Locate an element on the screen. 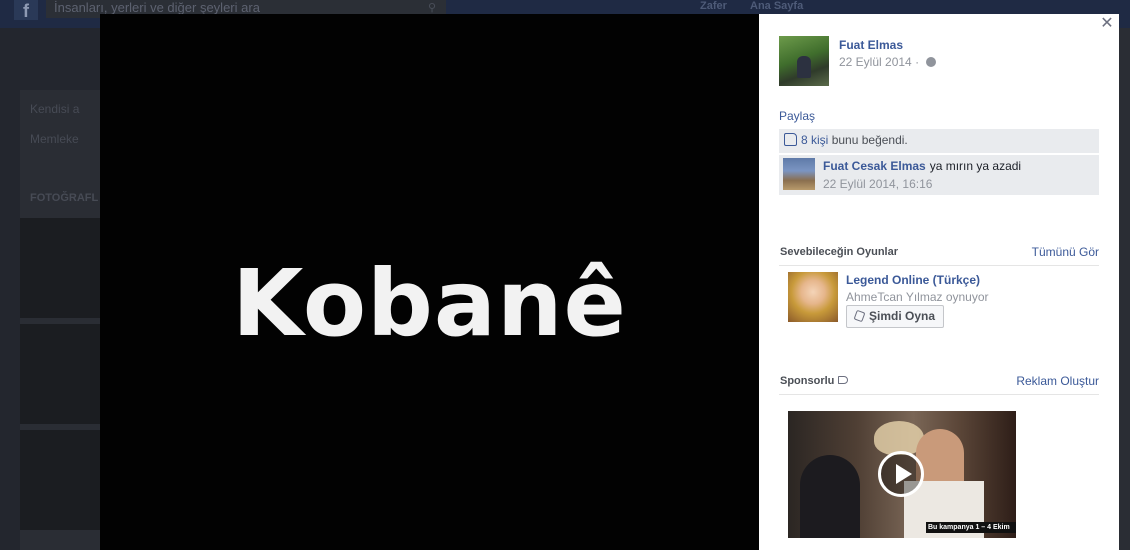  video-play-icon is located at coordinates (901, 474).